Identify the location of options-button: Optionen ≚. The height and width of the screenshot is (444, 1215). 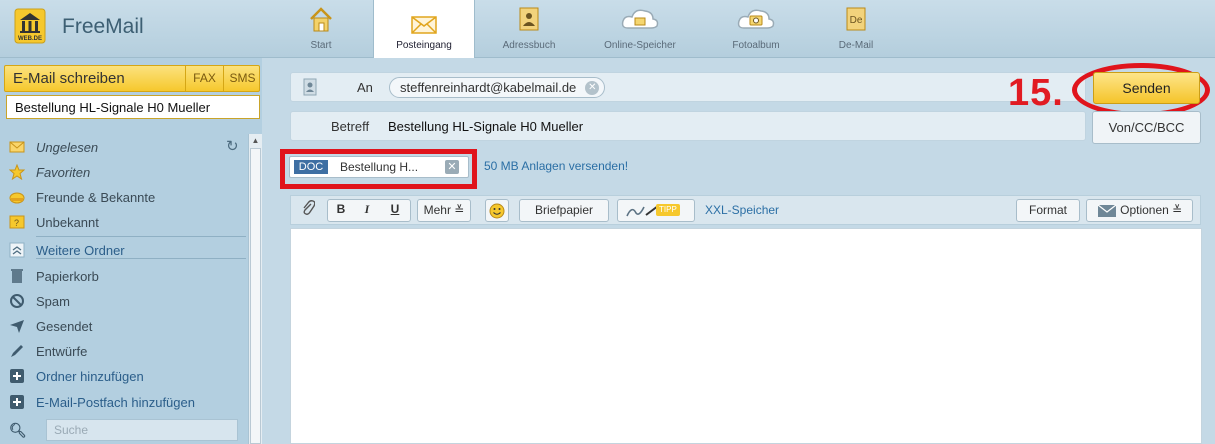
(1139, 210).